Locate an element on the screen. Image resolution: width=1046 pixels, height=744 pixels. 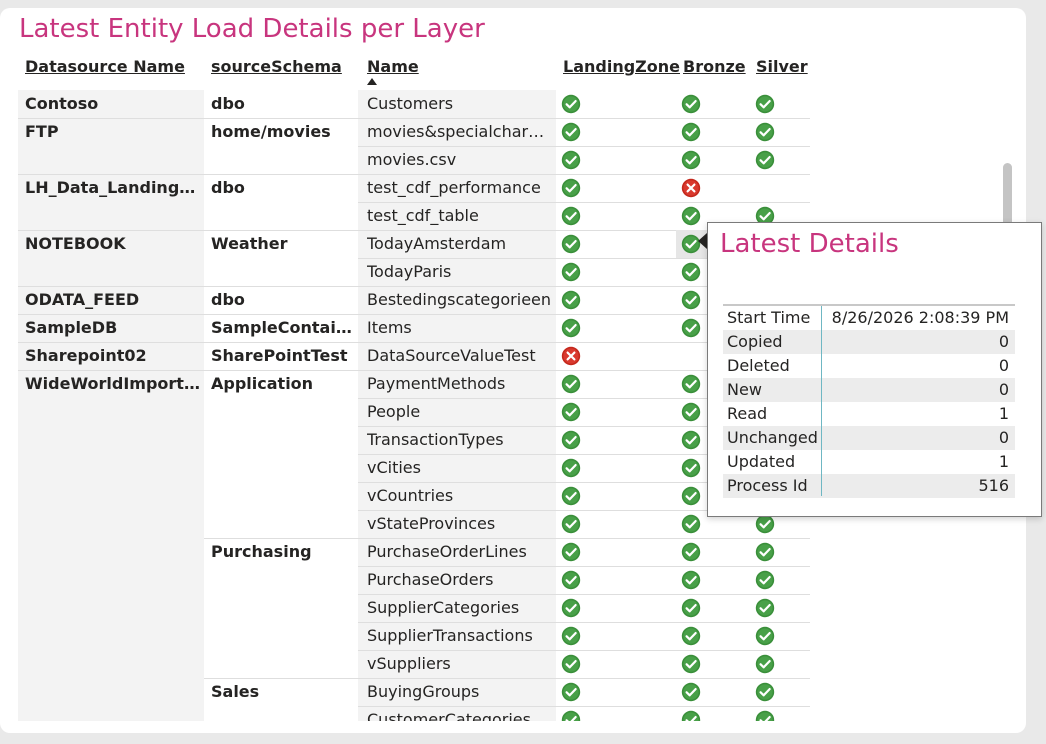
table-row: Contoso dbo Customers is located at coordinates (414, 104).